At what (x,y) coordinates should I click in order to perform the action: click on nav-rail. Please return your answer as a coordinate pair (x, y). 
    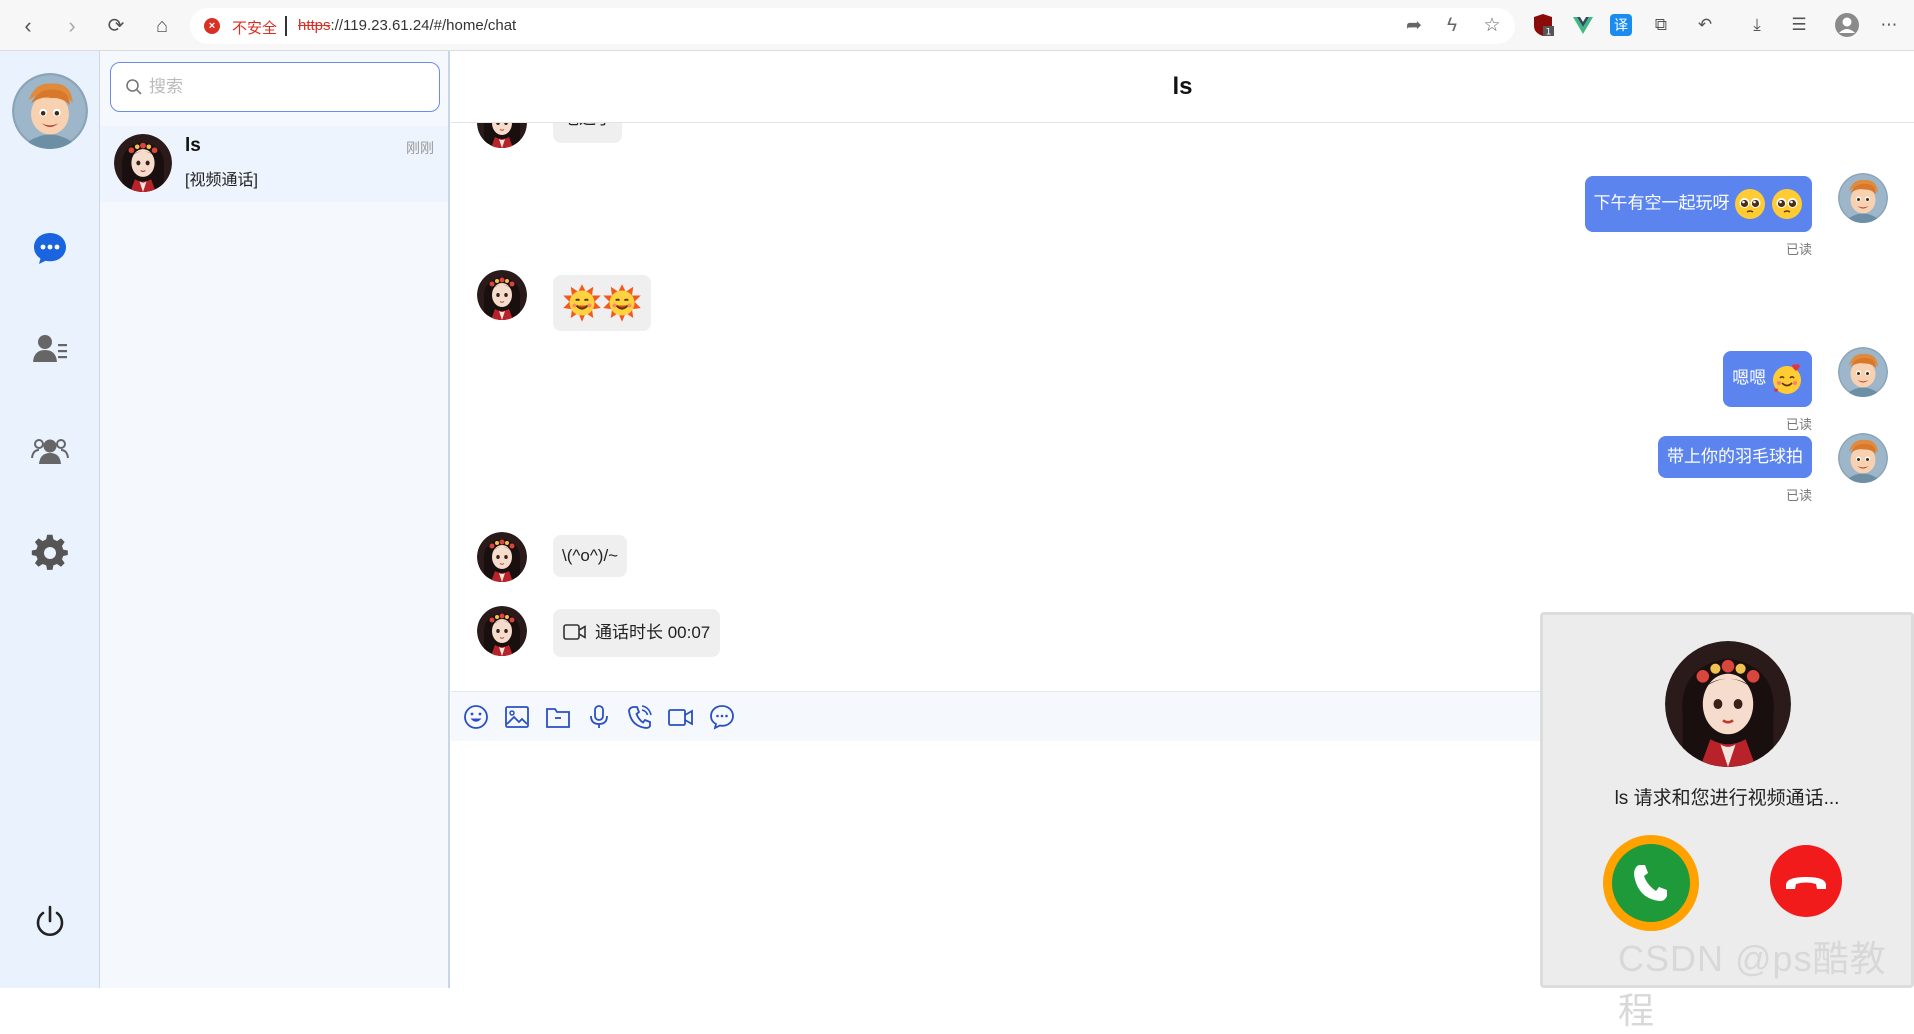
    Looking at the image, I should click on (50, 519).